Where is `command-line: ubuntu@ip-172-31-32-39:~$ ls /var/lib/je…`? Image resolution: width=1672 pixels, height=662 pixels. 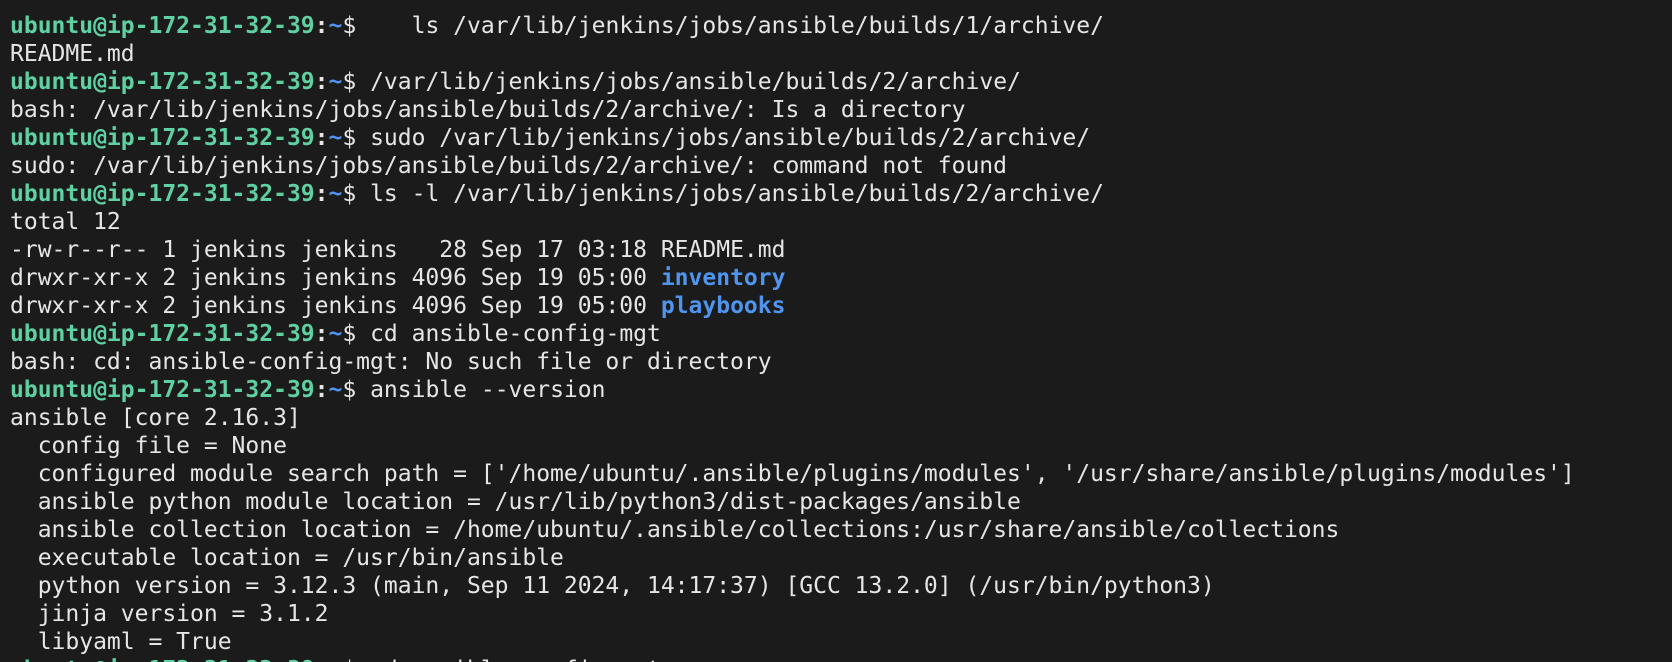 command-line: ubuntu@ip-172-31-32-39:~$ ls /var/lib/je… is located at coordinates (841, 26).